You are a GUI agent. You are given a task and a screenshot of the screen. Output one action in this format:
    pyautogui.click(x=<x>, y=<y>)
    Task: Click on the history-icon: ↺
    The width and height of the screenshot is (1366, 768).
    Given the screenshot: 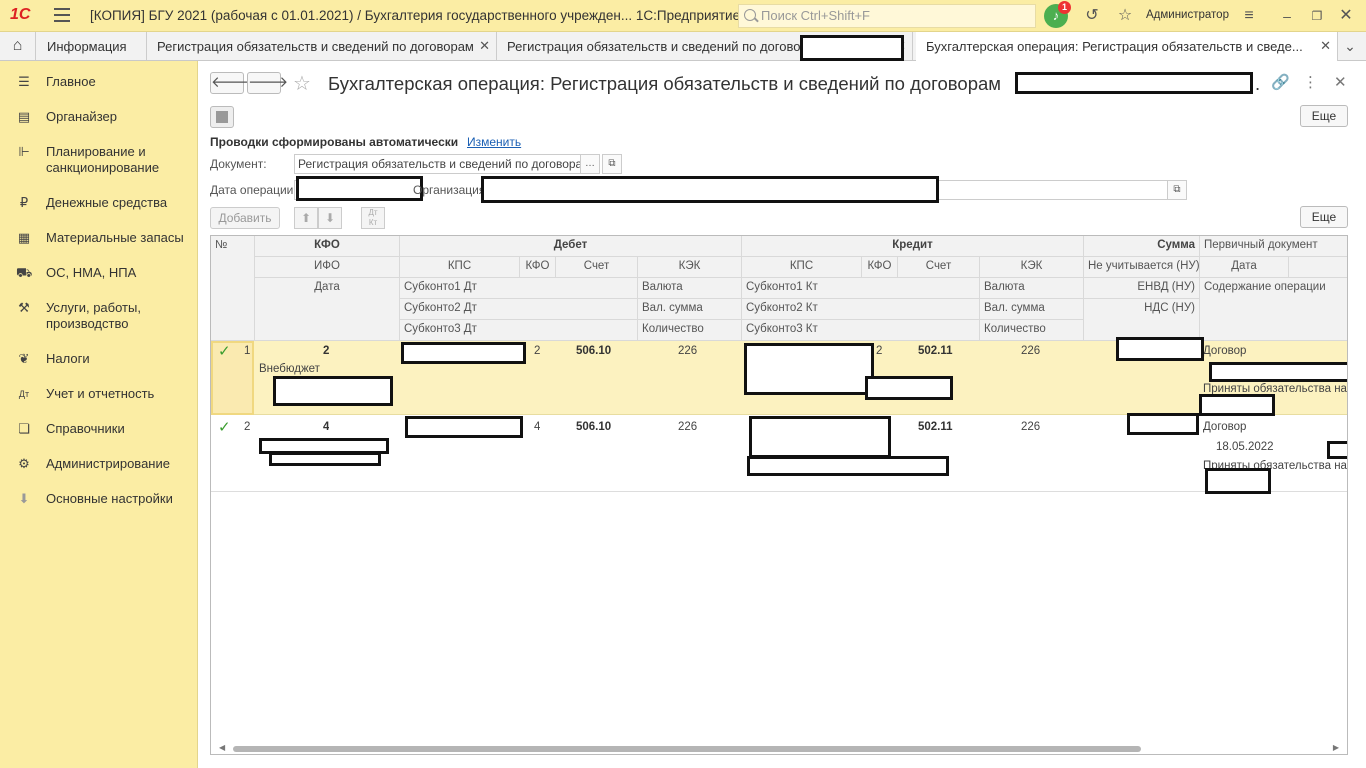 What is the action you would take?
    pyautogui.click(x=1092, y=16)
    